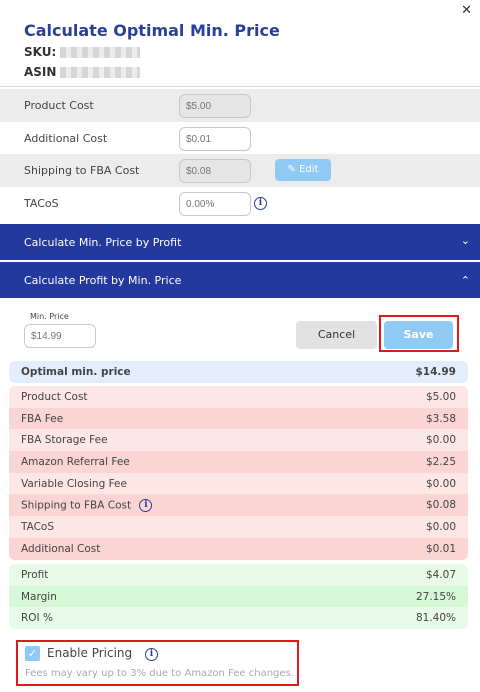  Describe the element at coordinates (238, 575) in the screenshot. I see `result-row: Profit $4.07` at that location.